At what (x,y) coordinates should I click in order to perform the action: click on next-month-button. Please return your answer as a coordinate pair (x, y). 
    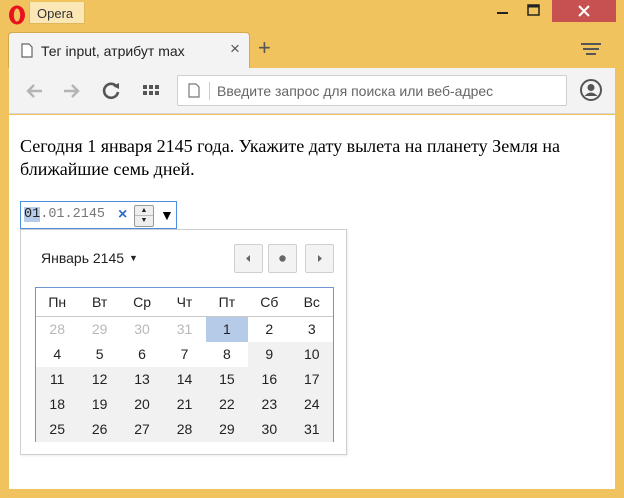
    Looking at the image, I should click on (319, 258).